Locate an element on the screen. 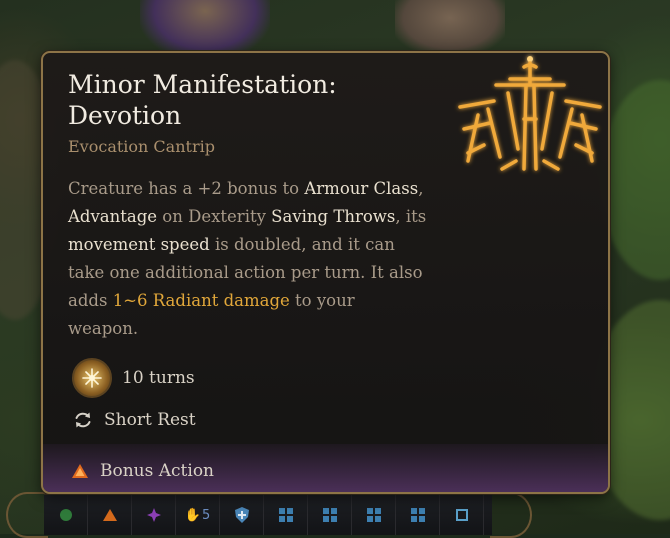 The width and height of the screenshot is (670, 538). cost-row: Bonus Action is located at coordinates (142, 471).